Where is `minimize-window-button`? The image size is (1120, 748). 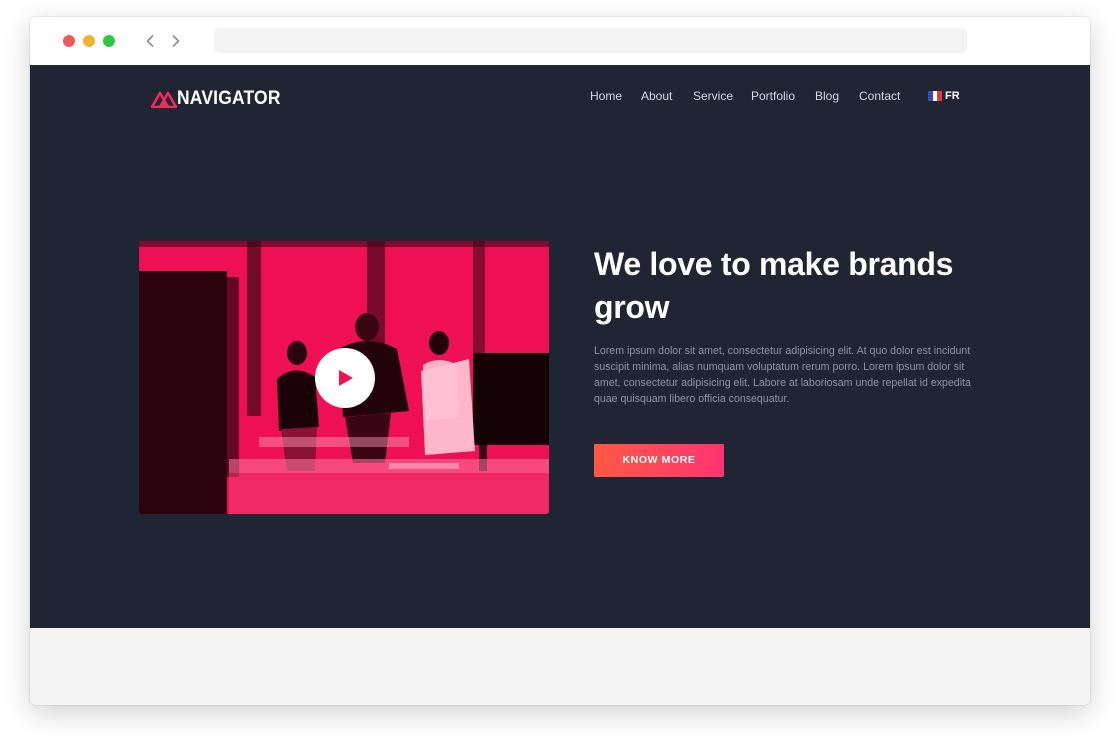 minimize-window-button is located at coordinates (89, 41).